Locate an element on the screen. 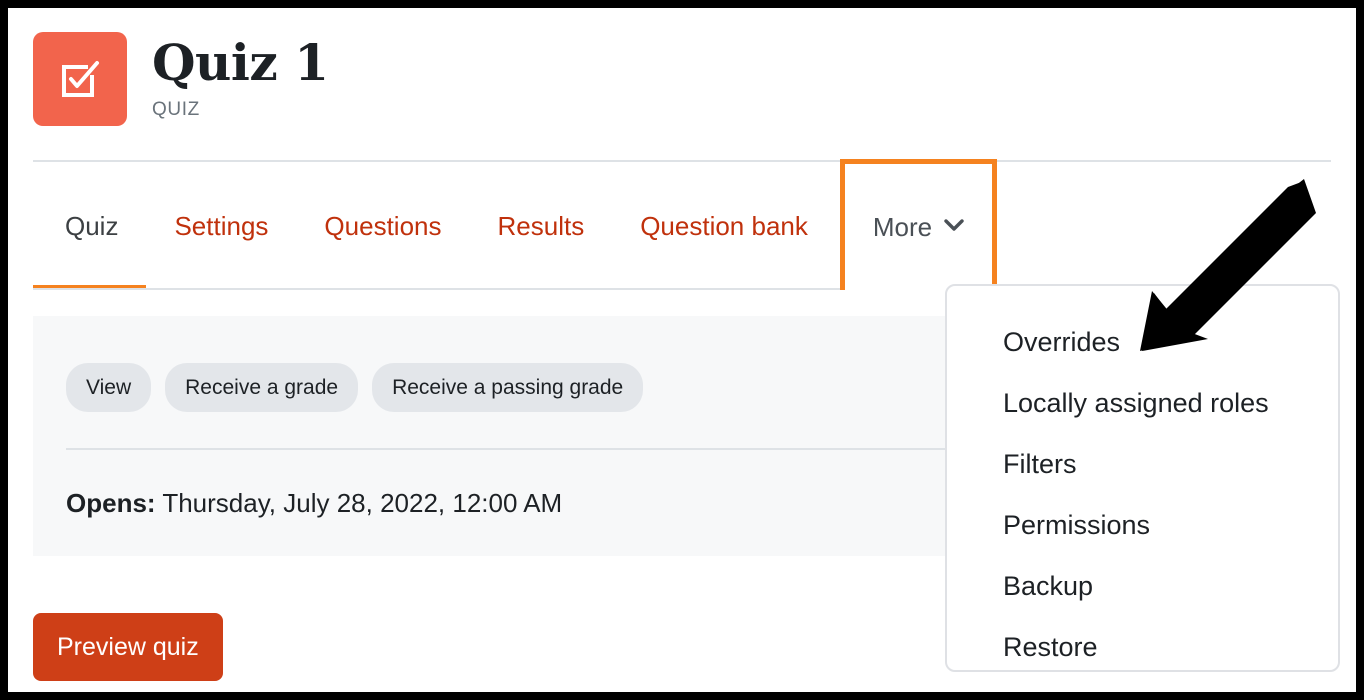 This screenshot has width=1364, height=700. status-badge: View is located at coordinates (109, 387).